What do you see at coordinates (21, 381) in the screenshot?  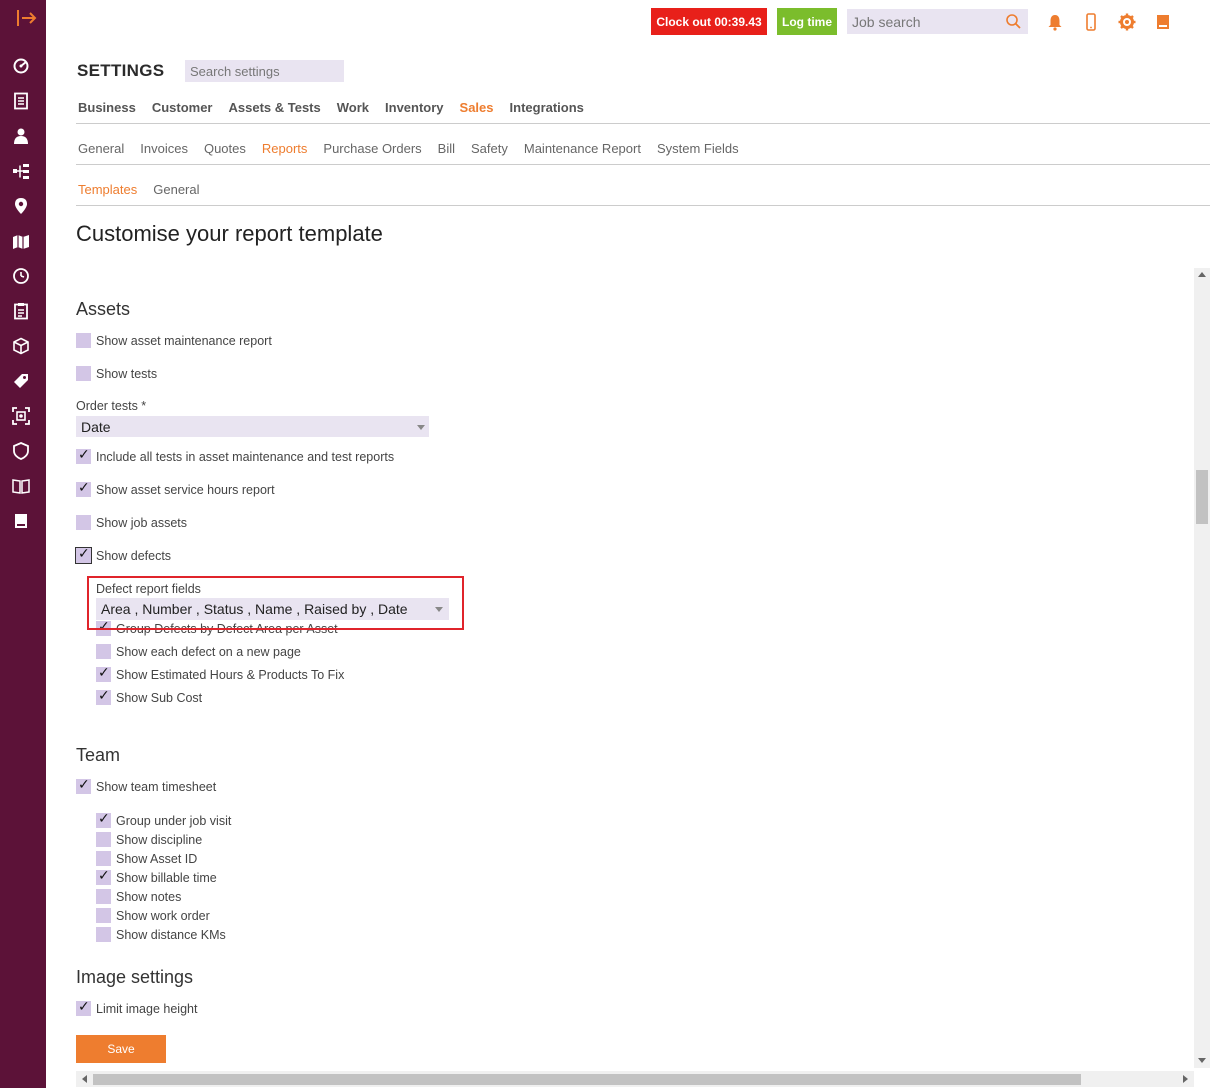 I see `tag-icon` at bounding box center [21, 381].